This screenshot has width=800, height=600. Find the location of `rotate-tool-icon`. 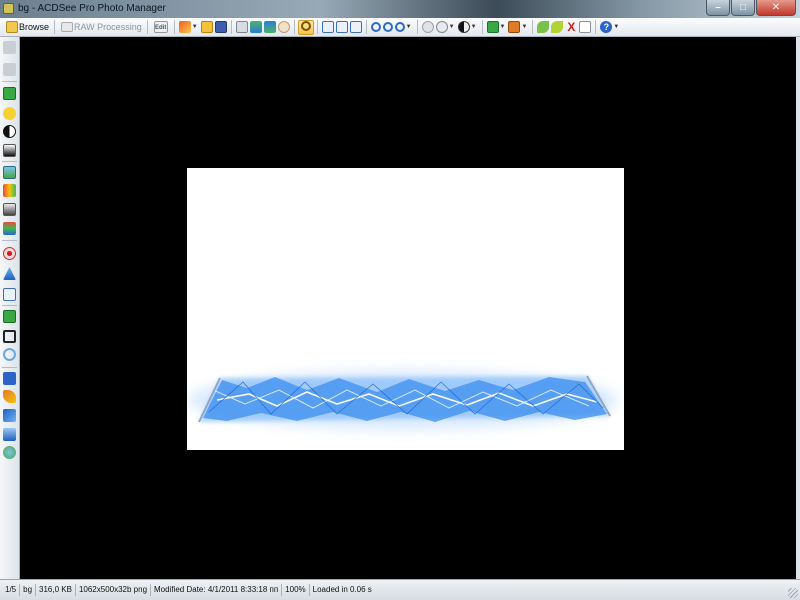

rotate-tool-icon is located at coordinates (9, 354).